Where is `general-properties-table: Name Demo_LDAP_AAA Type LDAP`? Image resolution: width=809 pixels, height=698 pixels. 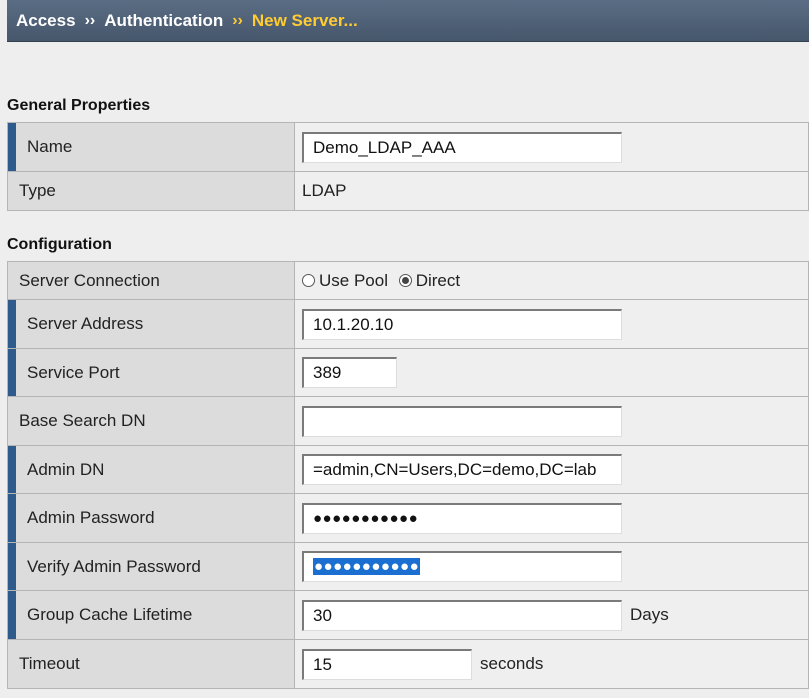
general-properties-table: Name Demo_LDAP_AAA Type LDAP is located at coordinates (408, 166).